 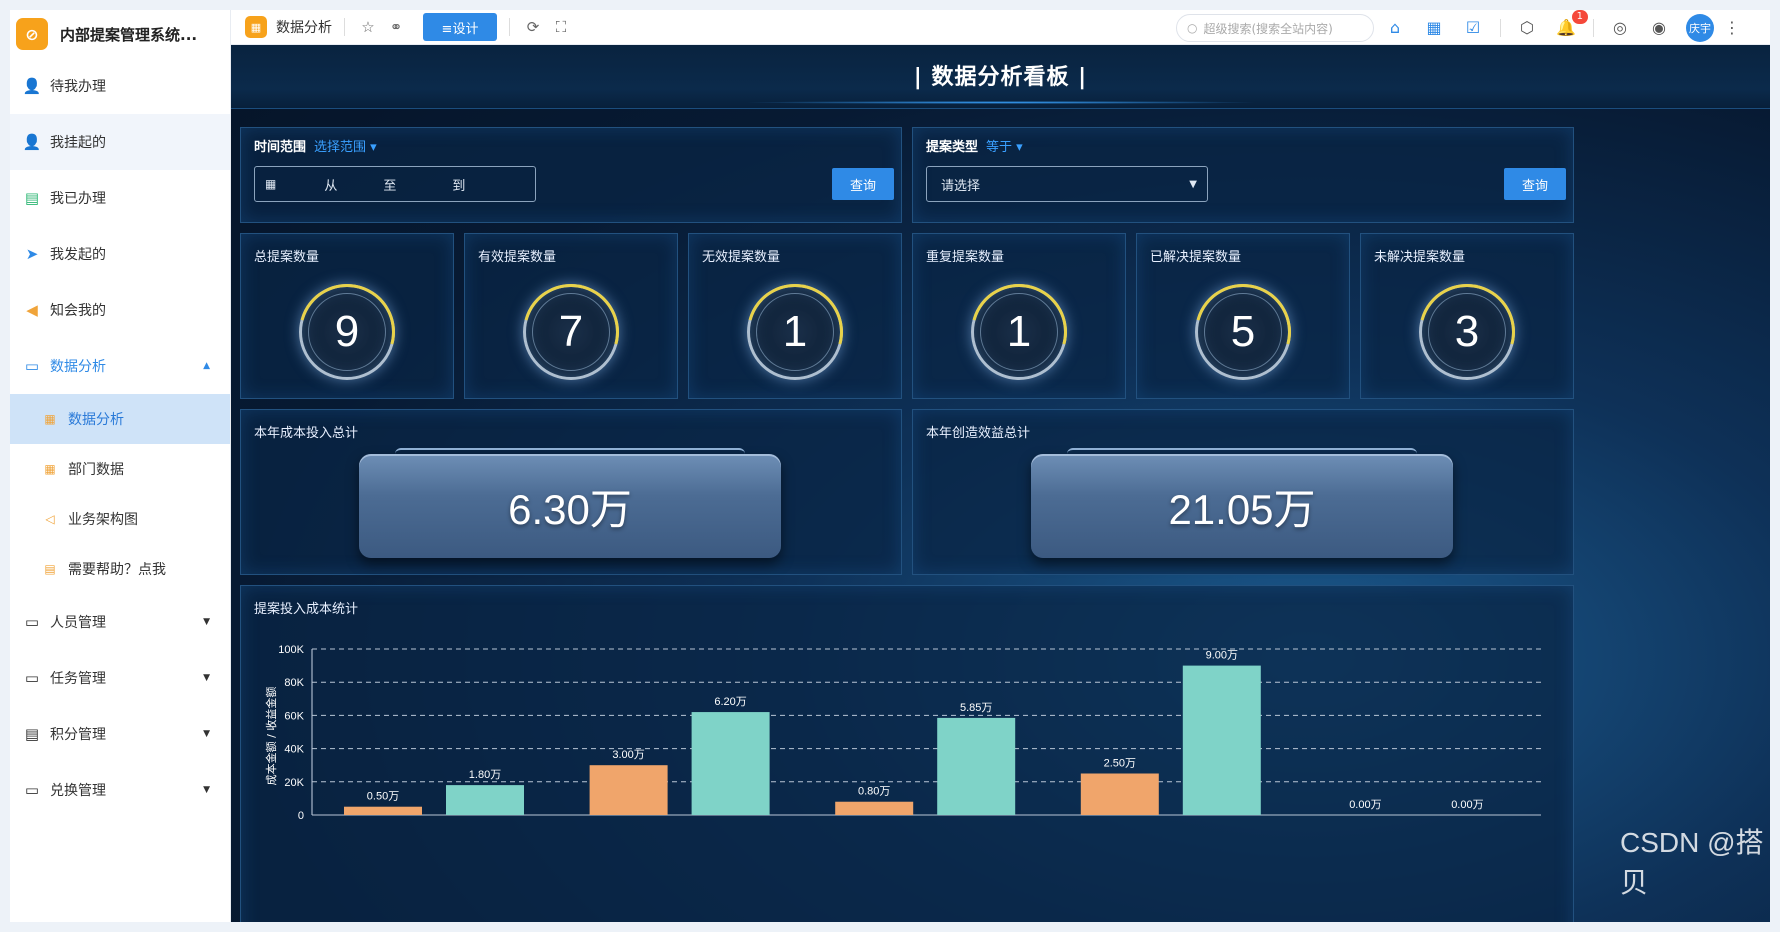 What do you see at coordinates (96, 470) in the screenshot?
I see `sidebar-item-label: 部门数据` at bounding box center [96, 470].